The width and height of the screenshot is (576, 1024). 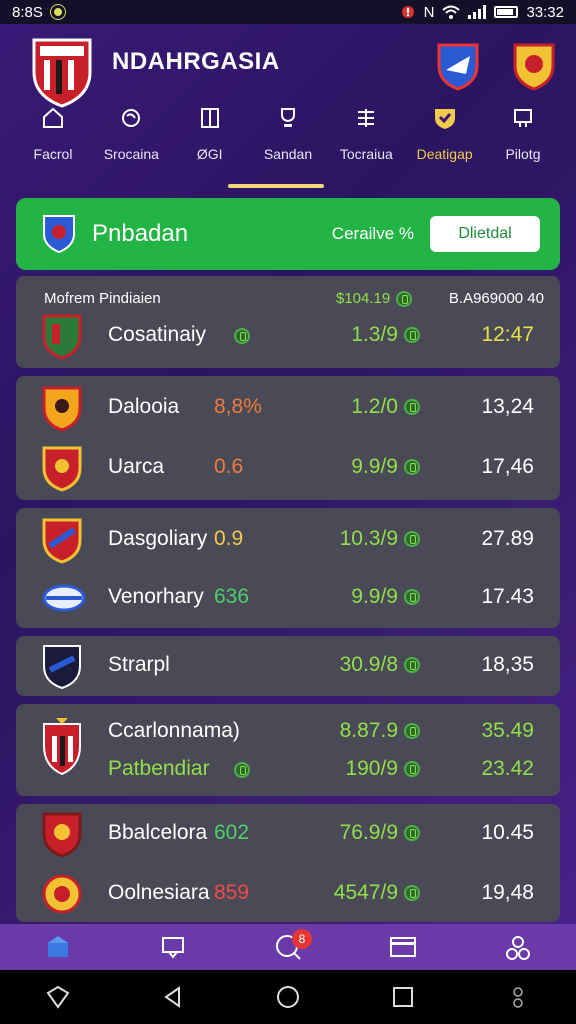 I want to click on featured-team-name: Pnbadan, so click(x=140, y=233).